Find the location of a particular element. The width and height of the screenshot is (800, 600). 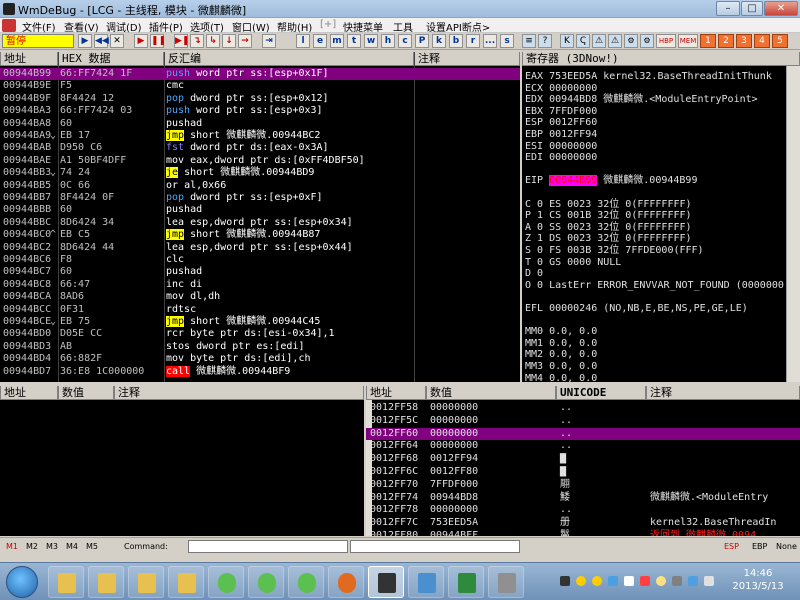

minimize-button: – is located at coordinates (728, 8).